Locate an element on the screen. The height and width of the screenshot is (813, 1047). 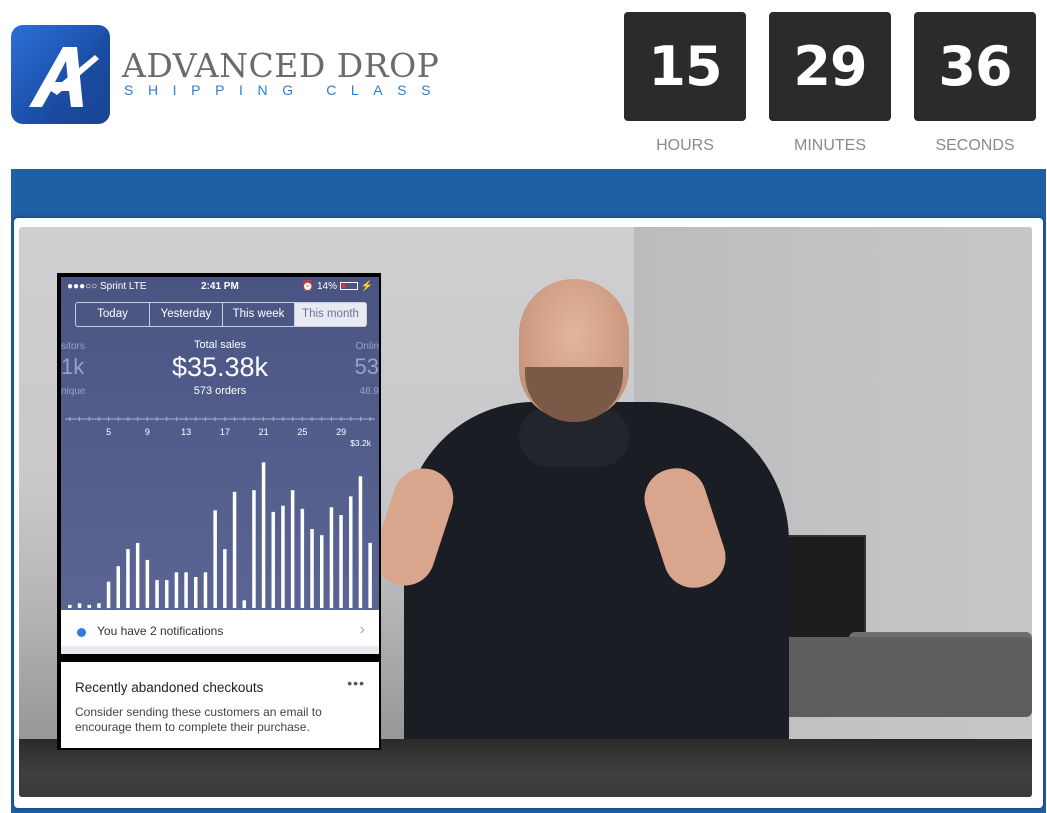
chart-annotation: $3.2k is located at coordinates (361, 443).